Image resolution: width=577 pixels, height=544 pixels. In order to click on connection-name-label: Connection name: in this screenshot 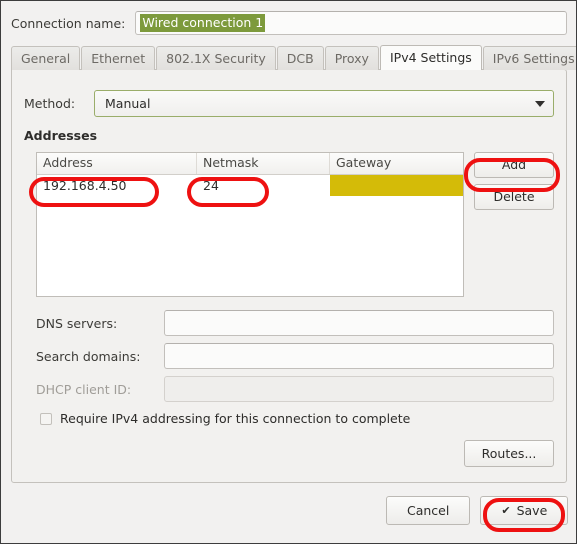, I will do `click(68, 23)`.